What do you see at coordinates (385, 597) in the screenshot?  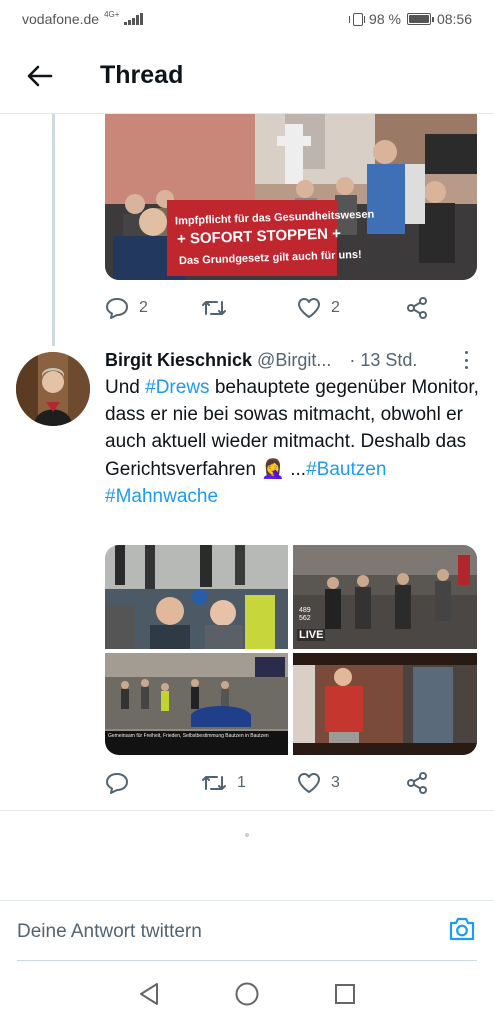 I see `media-video-live: 489 562 LIVE` at bounding box center [385, 597].